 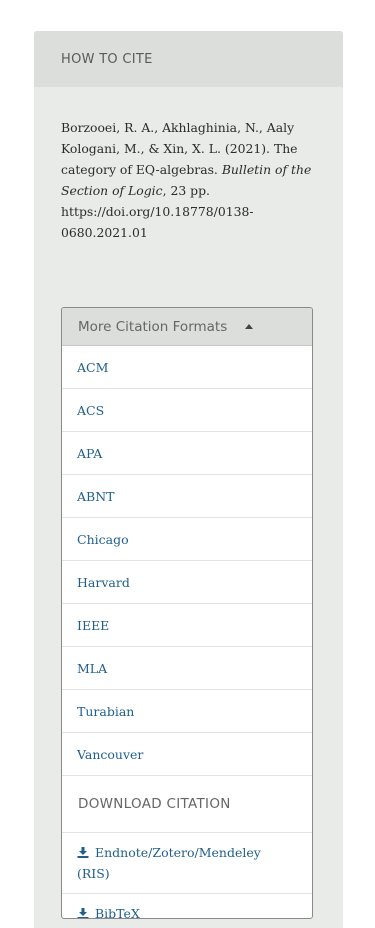 I want to click on download-bibtex-label: BibTeX, so click(x=117, y=912).